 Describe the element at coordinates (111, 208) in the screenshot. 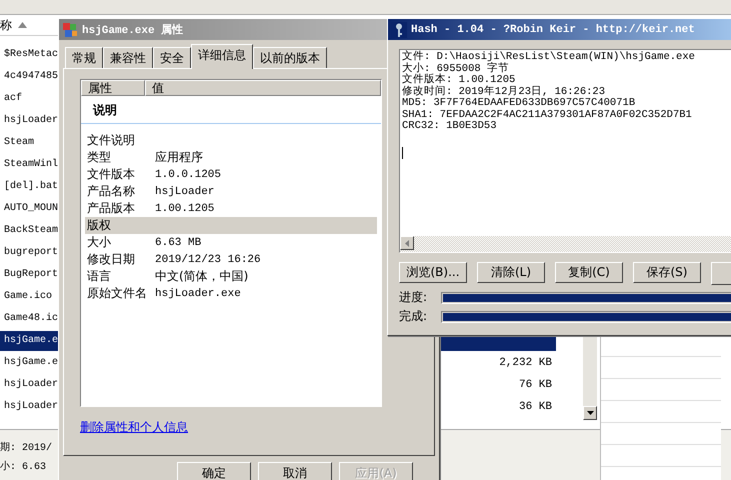

I see `property-name: 产品版本` at that location.